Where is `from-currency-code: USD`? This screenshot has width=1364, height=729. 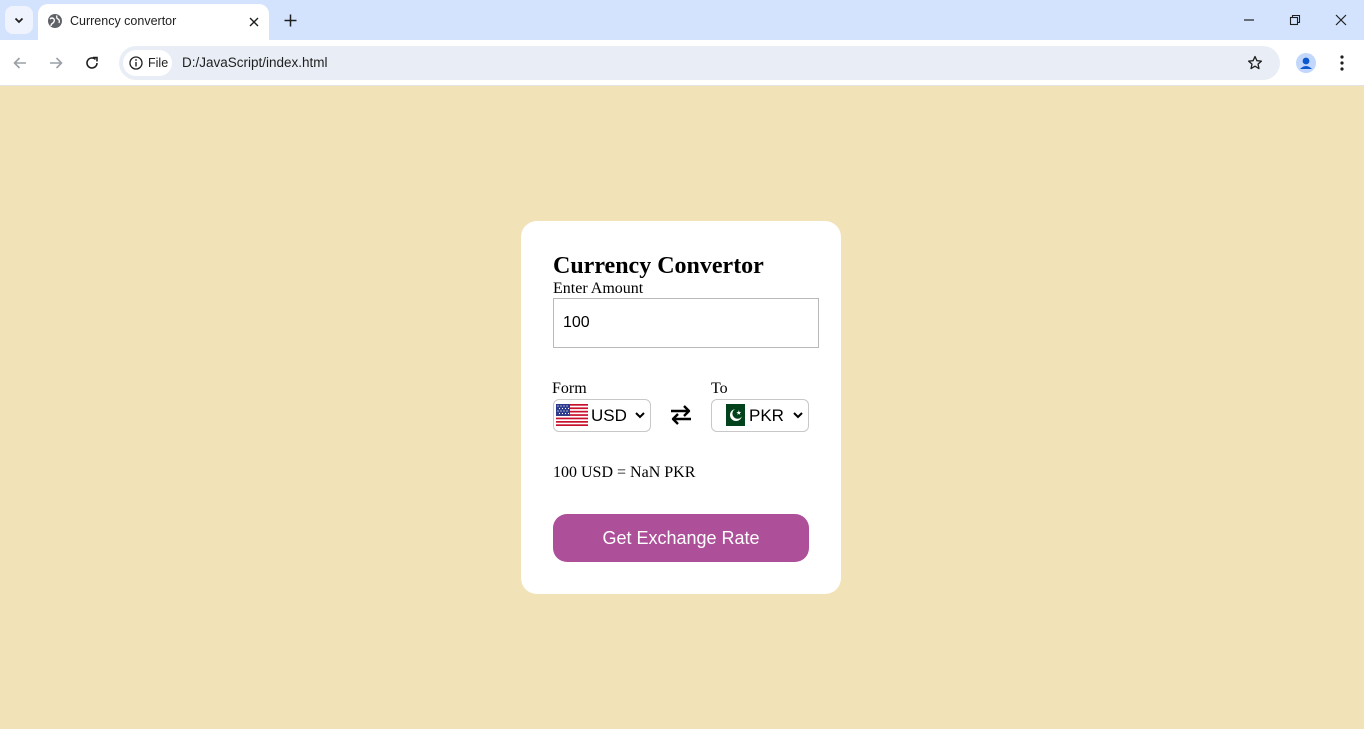
from-currency-code: USD is located at coordinates (609, 415).